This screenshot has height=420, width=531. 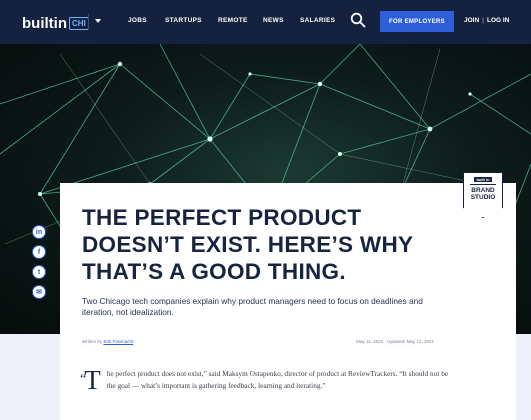 I want to click on dropcap-letter: T, so click(x=92, y=380).